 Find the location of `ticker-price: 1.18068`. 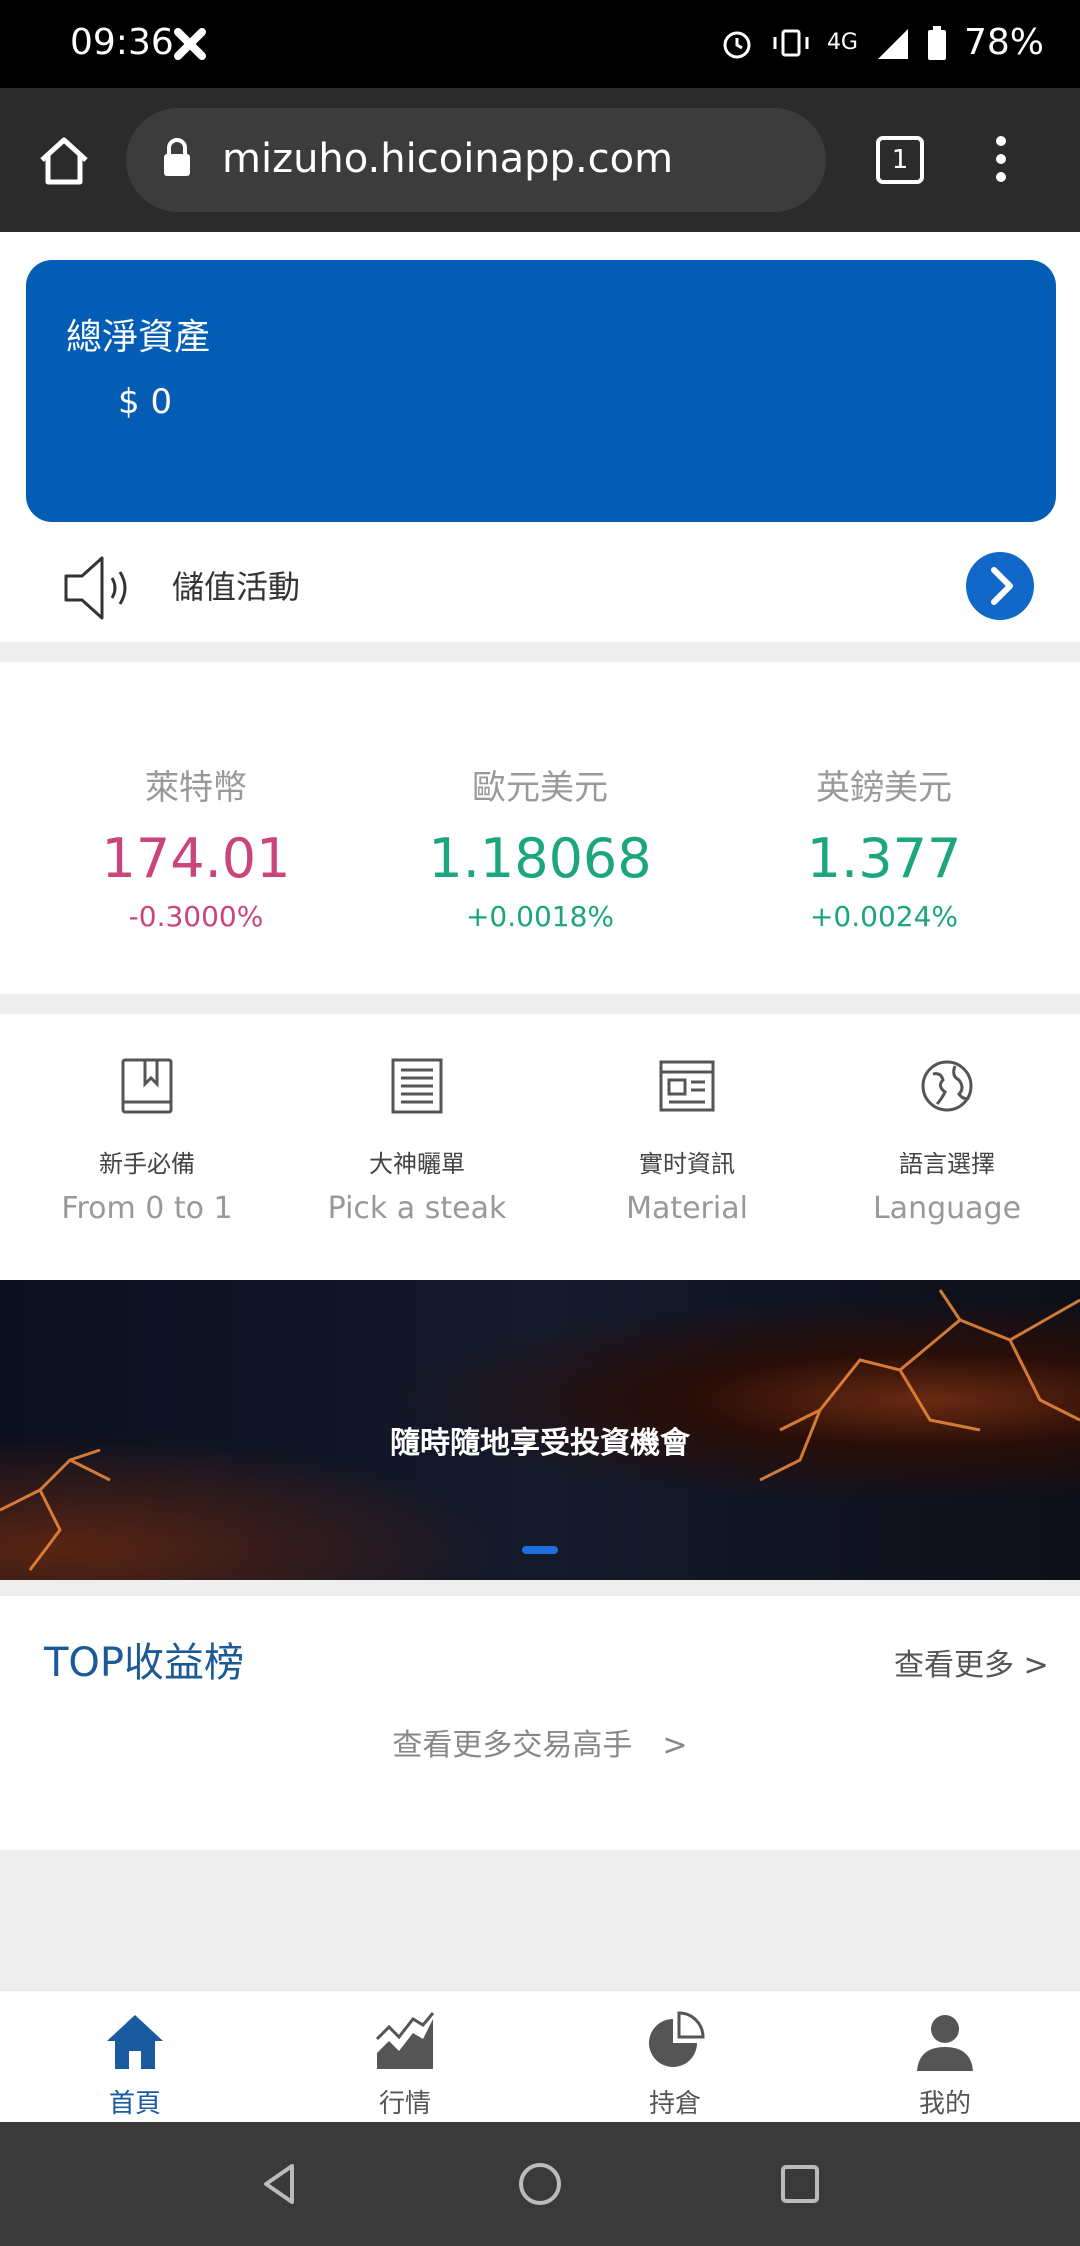

ticker-price: 1.18068 is located at coordinates (540, 858).